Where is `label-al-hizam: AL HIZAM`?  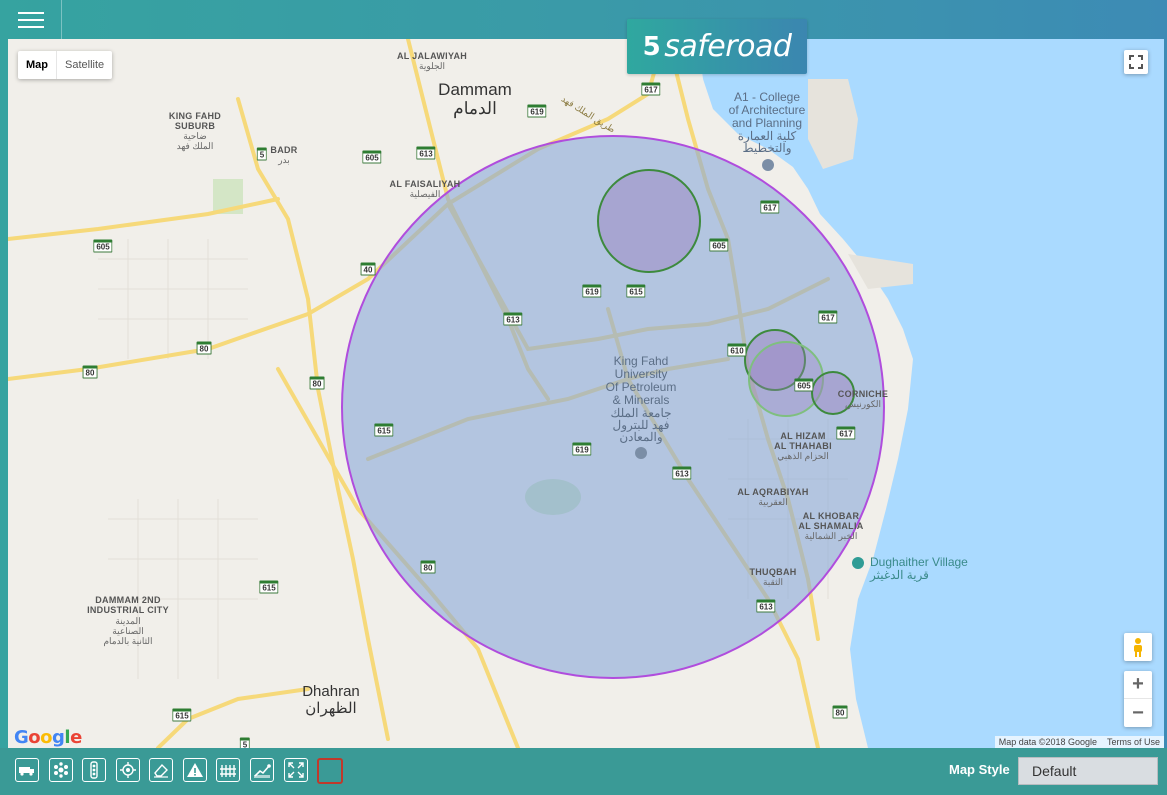
label-al-hizam: AL HIZAM is located at coordinates (803, 436).